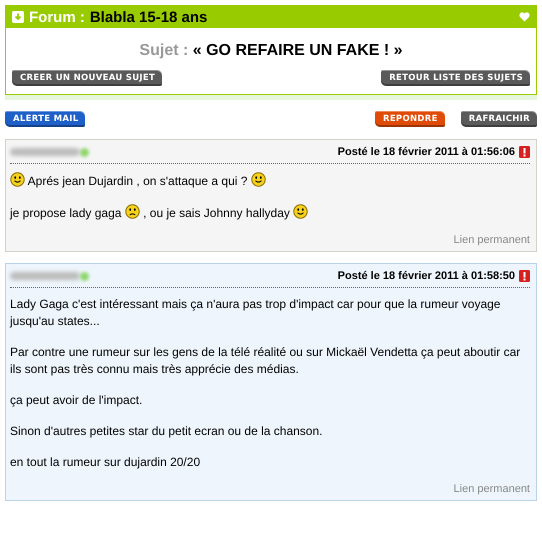 Image resolution: width=542 pixels, height=539 pixels. Describe the element at coordinates (132, 211) in the screenshot. I see `frowning-face-icon` at that location.